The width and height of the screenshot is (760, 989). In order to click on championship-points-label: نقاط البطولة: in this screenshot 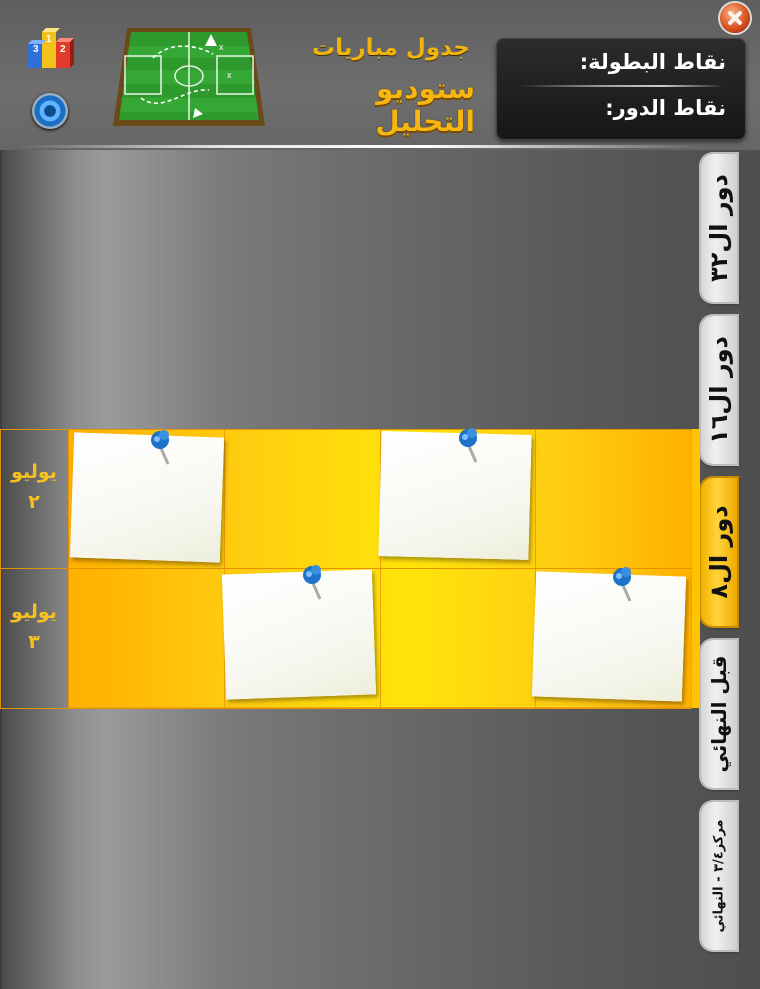, I will do `click(652, 62)`.